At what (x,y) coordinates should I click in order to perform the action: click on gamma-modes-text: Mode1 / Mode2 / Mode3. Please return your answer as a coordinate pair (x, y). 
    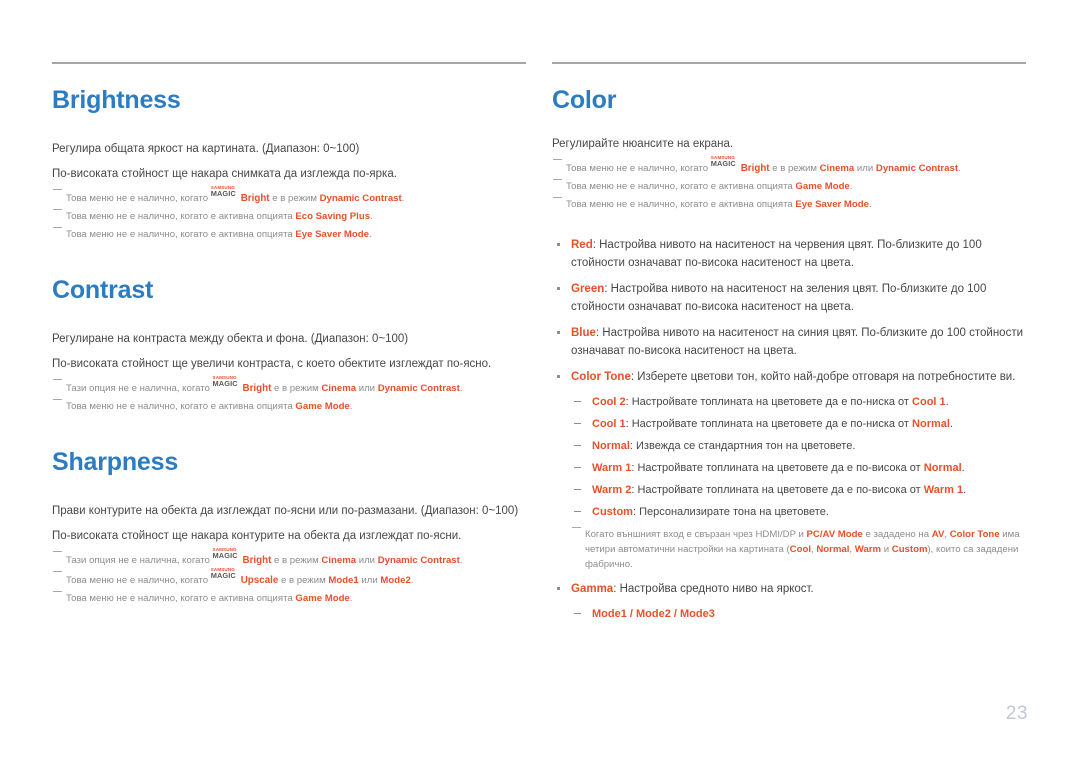
    Looking at the image, I should click on (653, 614).